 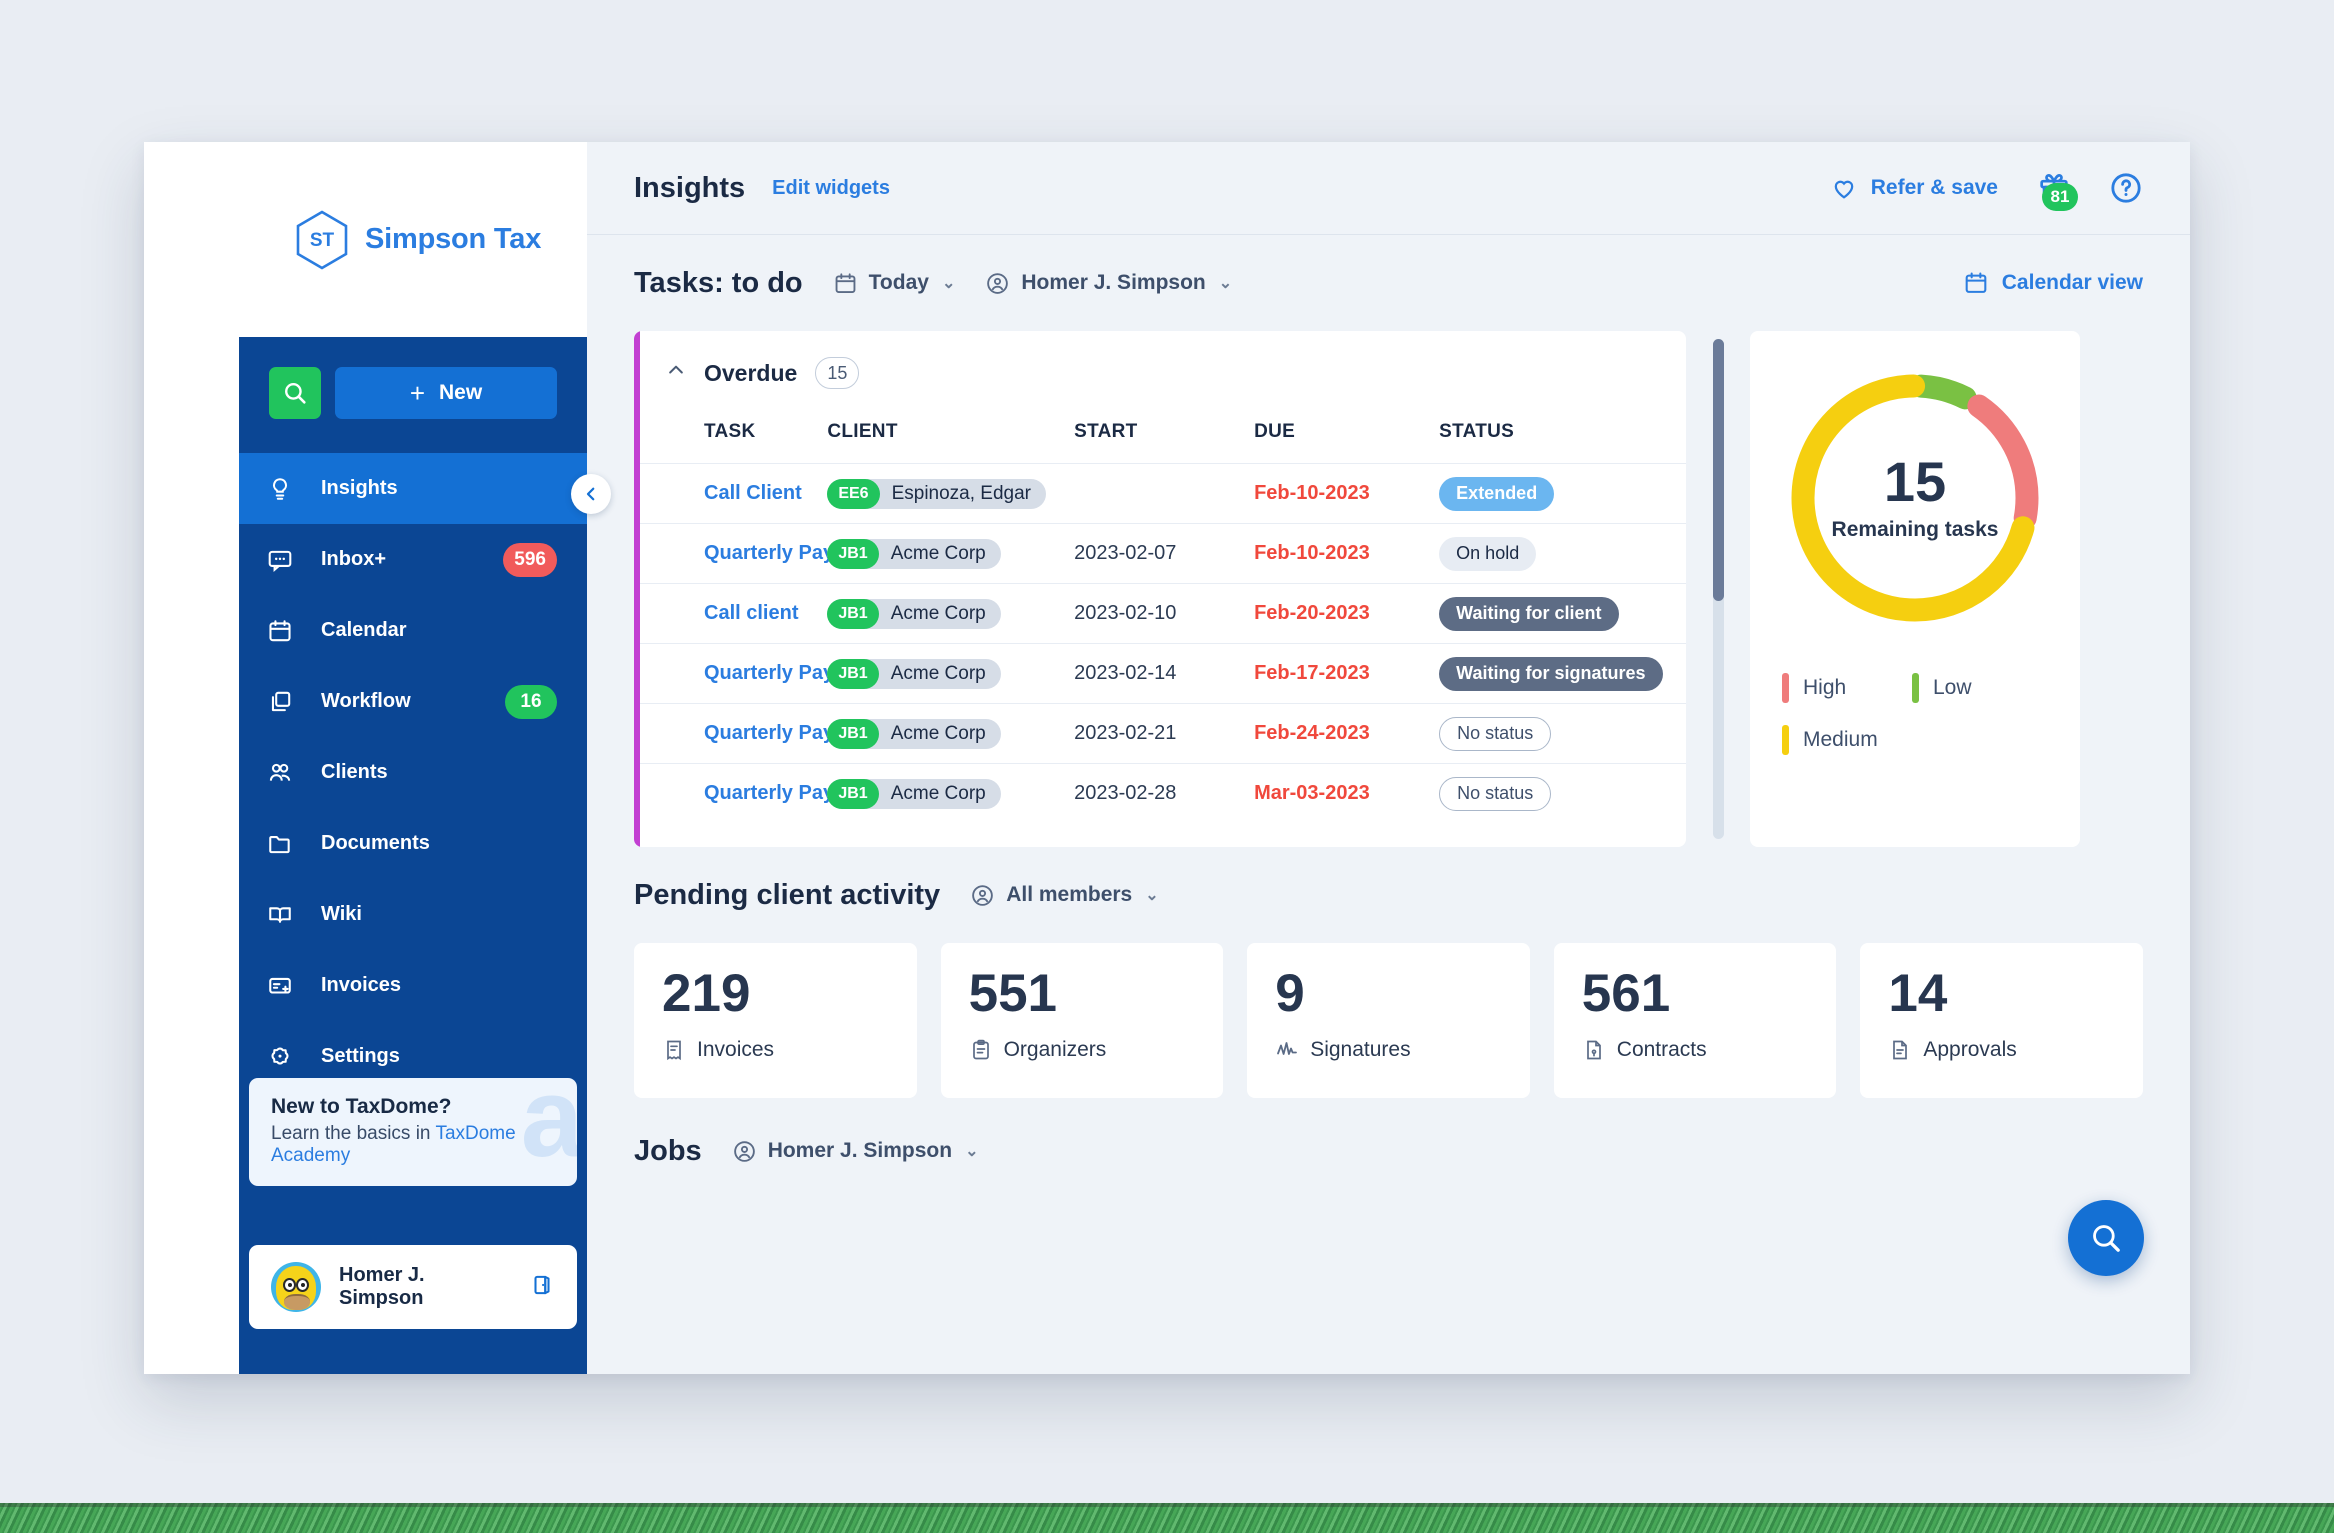 What do you see at coordinates (1497, 493) in the screenshot?
I see `status-badge: Extended` at bounding box center [1497, 493].